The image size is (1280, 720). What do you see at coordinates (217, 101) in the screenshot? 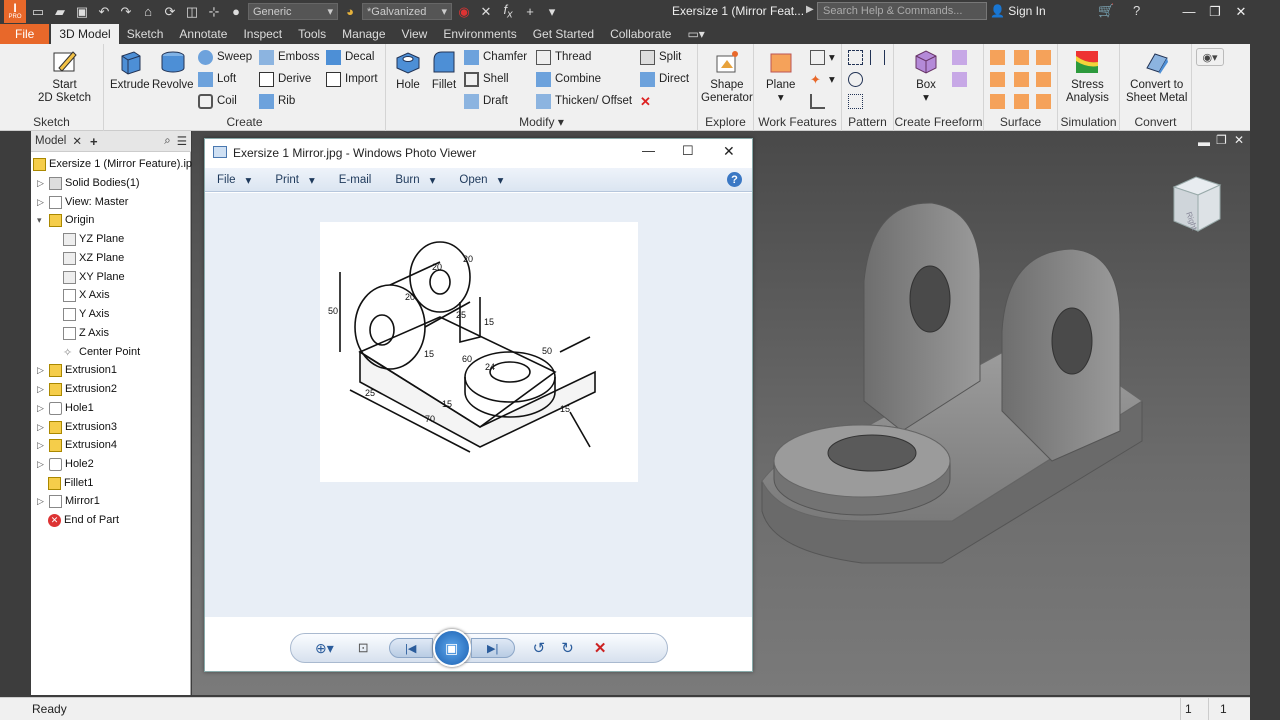
I see `coil-button: Coil` at bounding box center [217, 101].